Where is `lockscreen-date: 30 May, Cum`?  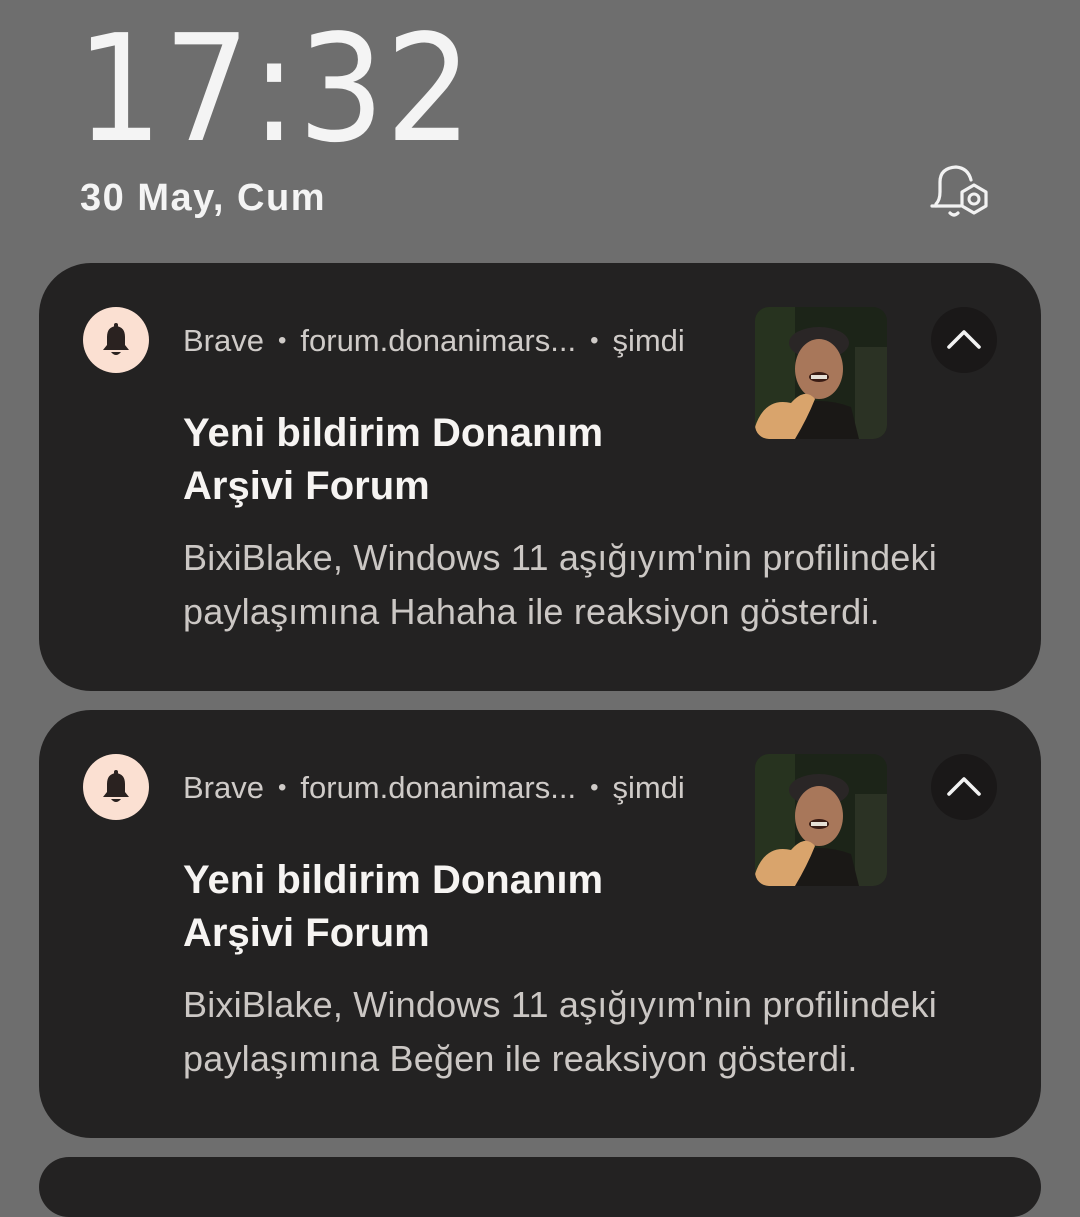 lockscreen-date: 30 May, Cum is located at coordinates (203, 198).